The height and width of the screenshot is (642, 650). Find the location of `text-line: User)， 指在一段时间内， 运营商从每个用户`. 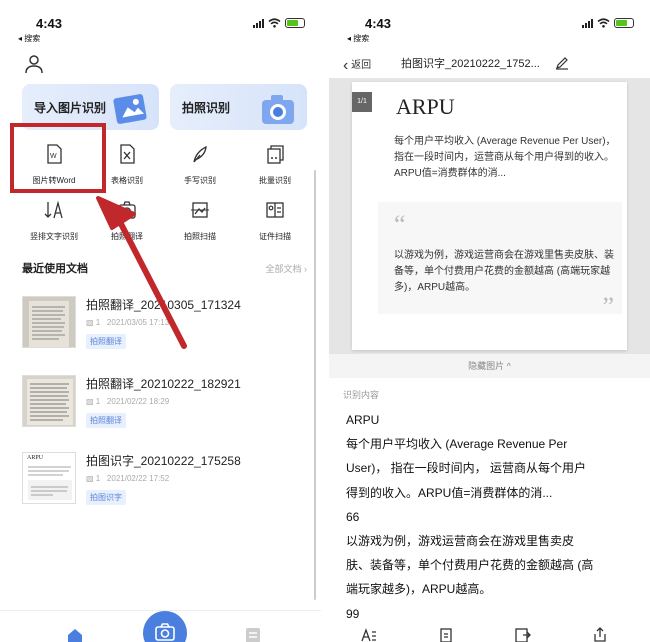

text-line: User)， 指在一段时间内， 运营商从每个用户 is located at coordinates (466, 468).